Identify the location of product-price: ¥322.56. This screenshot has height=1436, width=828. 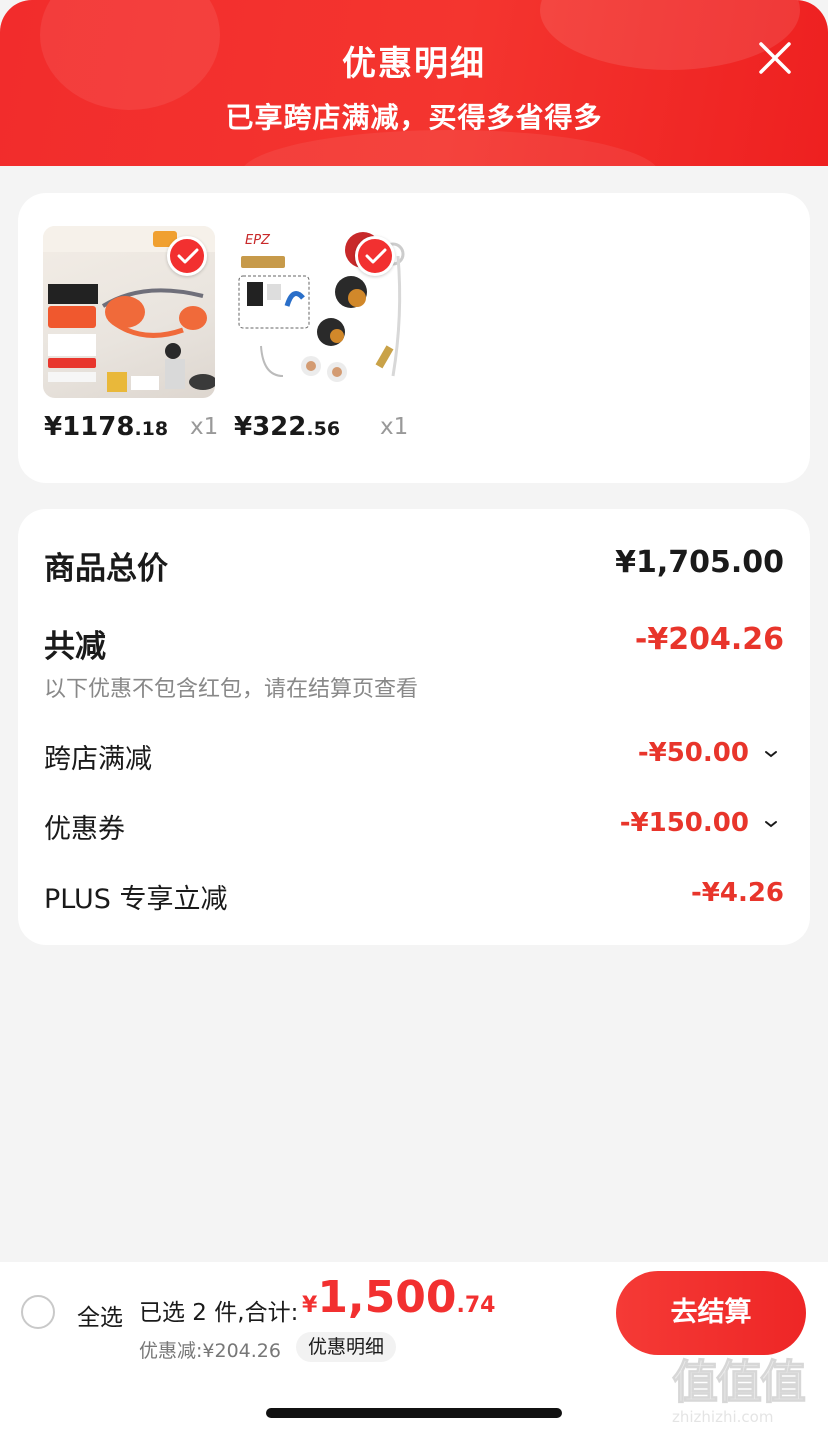
(287, 427).